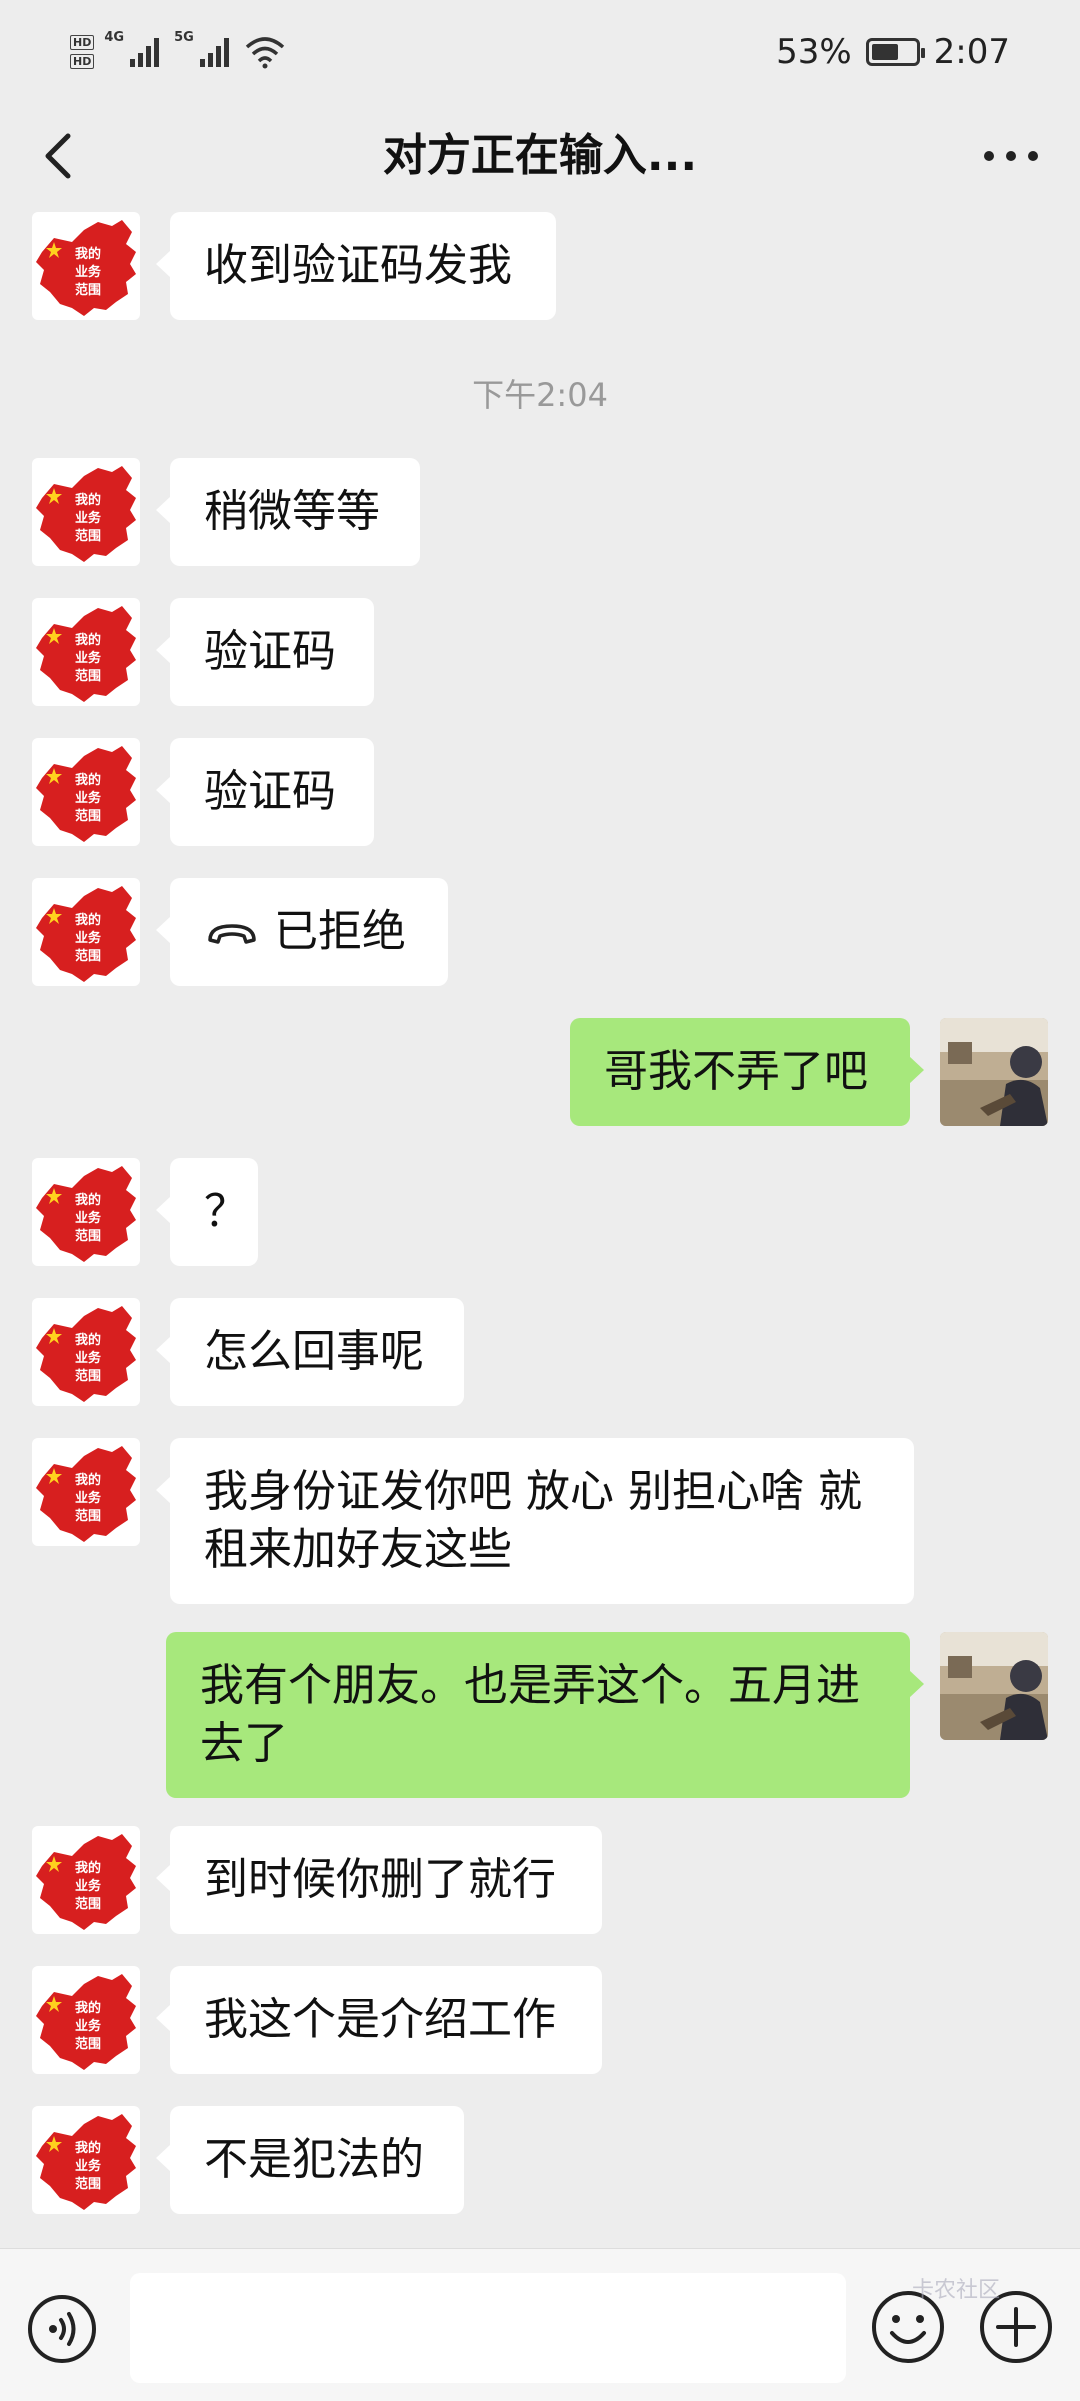  I want to click on message-text: 哥我不弄了吧, so click(736, 1071).